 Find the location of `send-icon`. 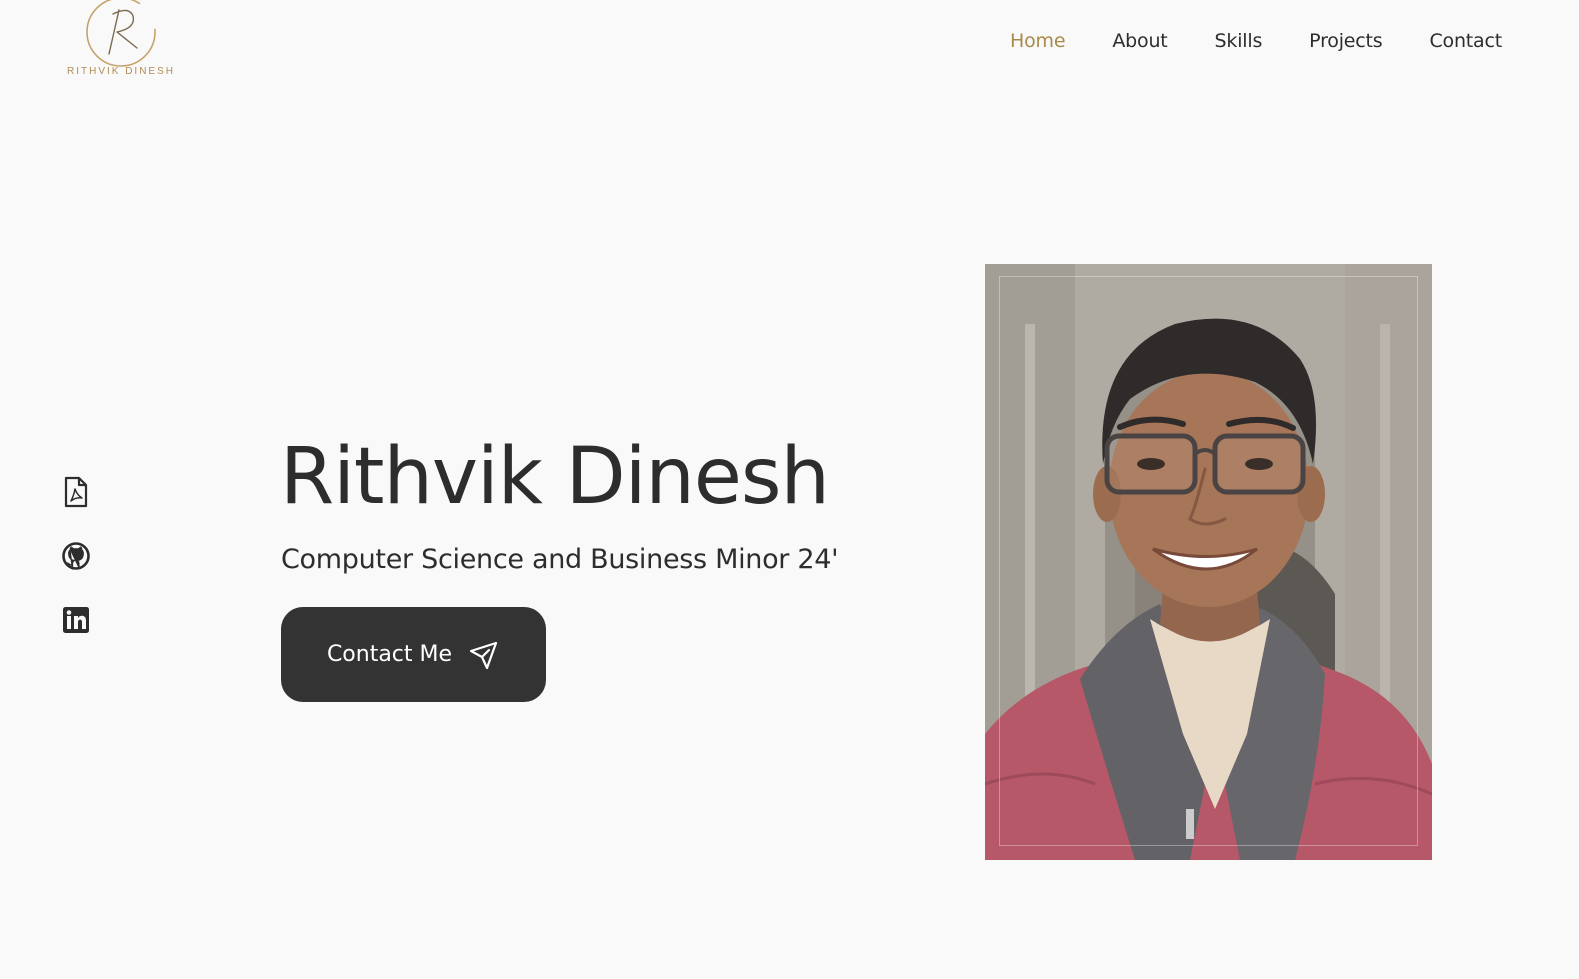

send-icon is located at coordinates (483, 655).